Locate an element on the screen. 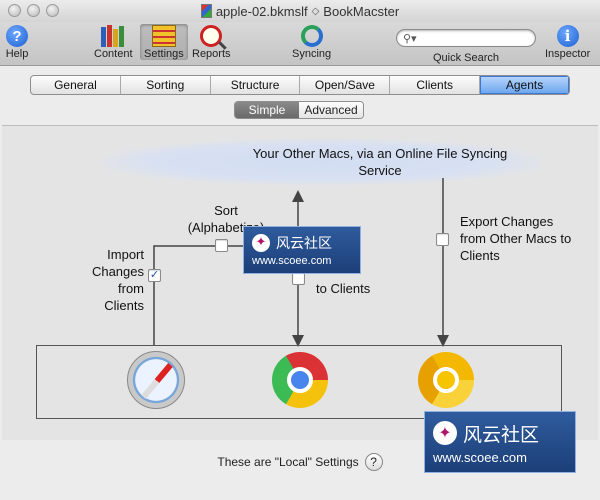 This screenshot has width=600, height=500. syncing-button: Syncing is located at coordinates (311, 42).